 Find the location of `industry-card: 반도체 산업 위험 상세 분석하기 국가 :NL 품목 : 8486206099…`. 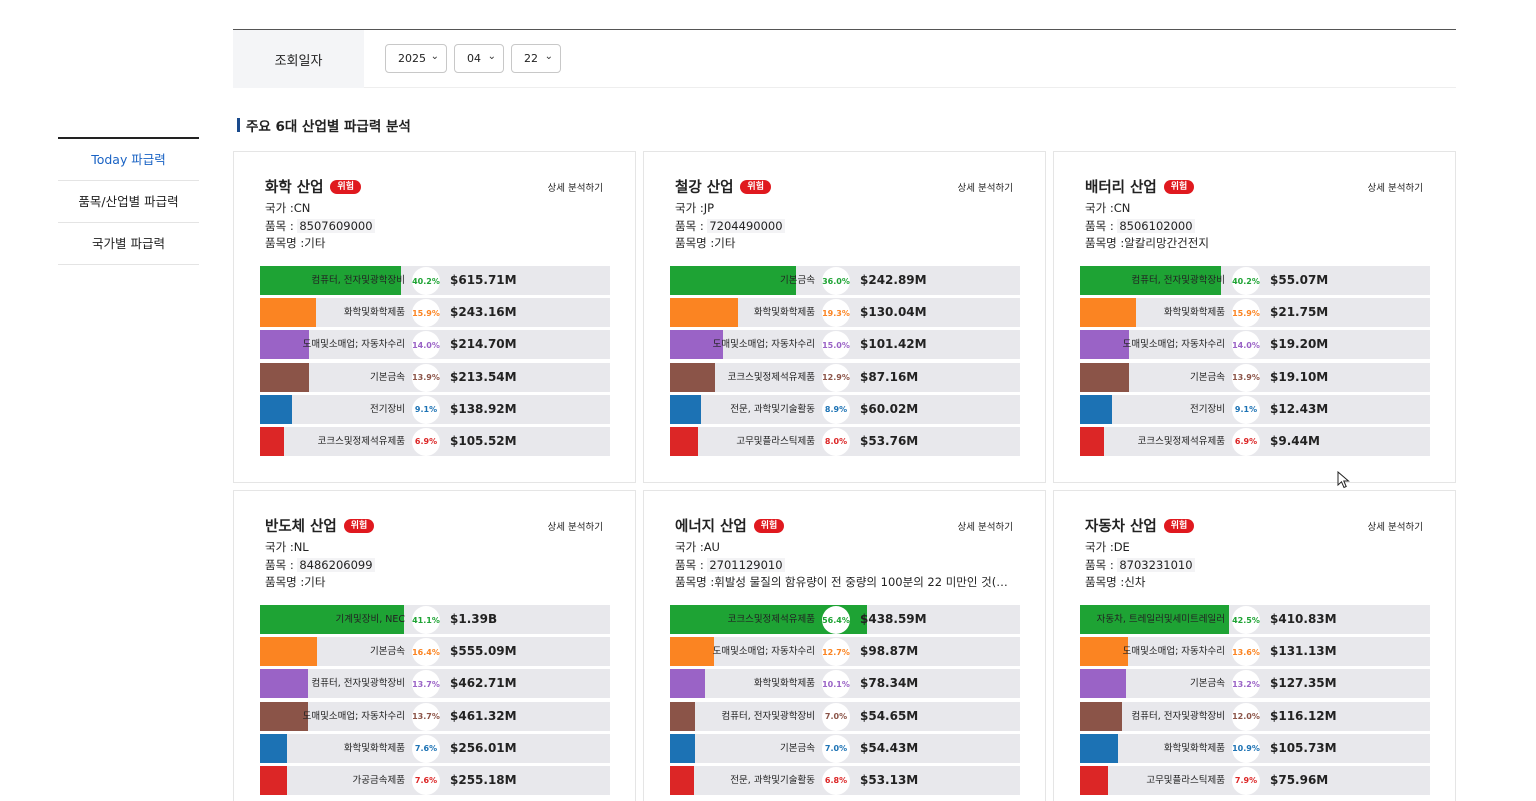

industry-card: 반도체 산업 위험 상세 분석하기 국가 :NL 품목 : 8486206099… is located at coordinates (434, 645).